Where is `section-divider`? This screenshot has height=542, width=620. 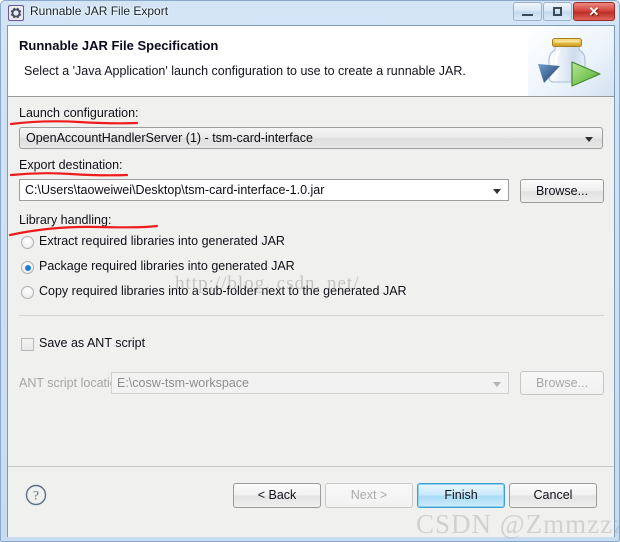 section-divider is located at coordinates (311, 315).